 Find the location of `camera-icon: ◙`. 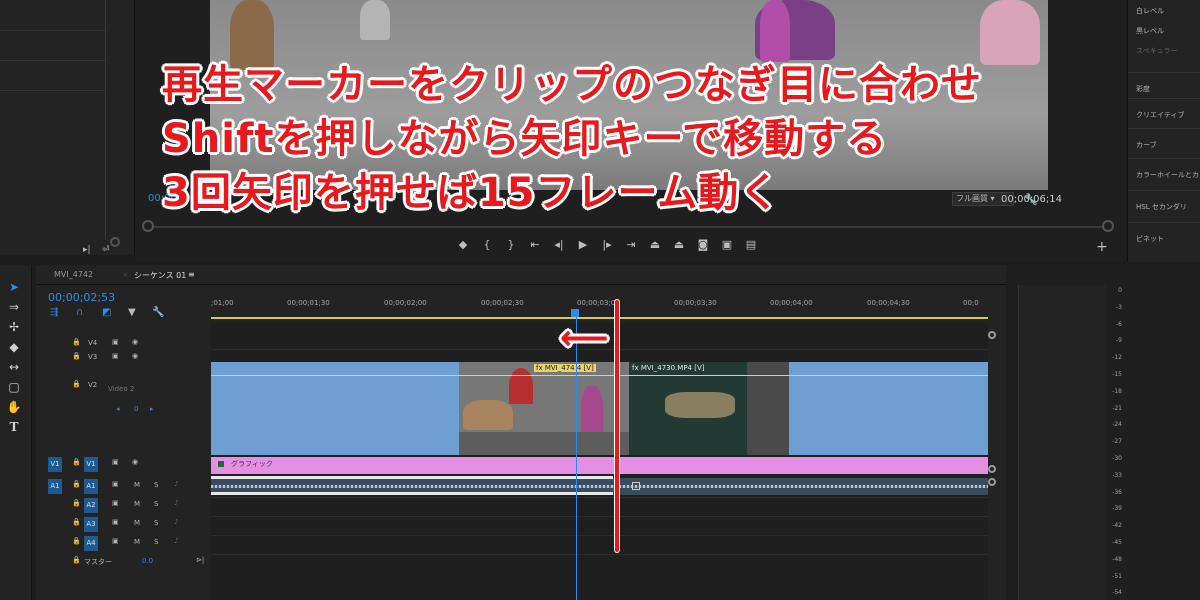

camera-icon: ◙ is located at coordinates (703, 248).